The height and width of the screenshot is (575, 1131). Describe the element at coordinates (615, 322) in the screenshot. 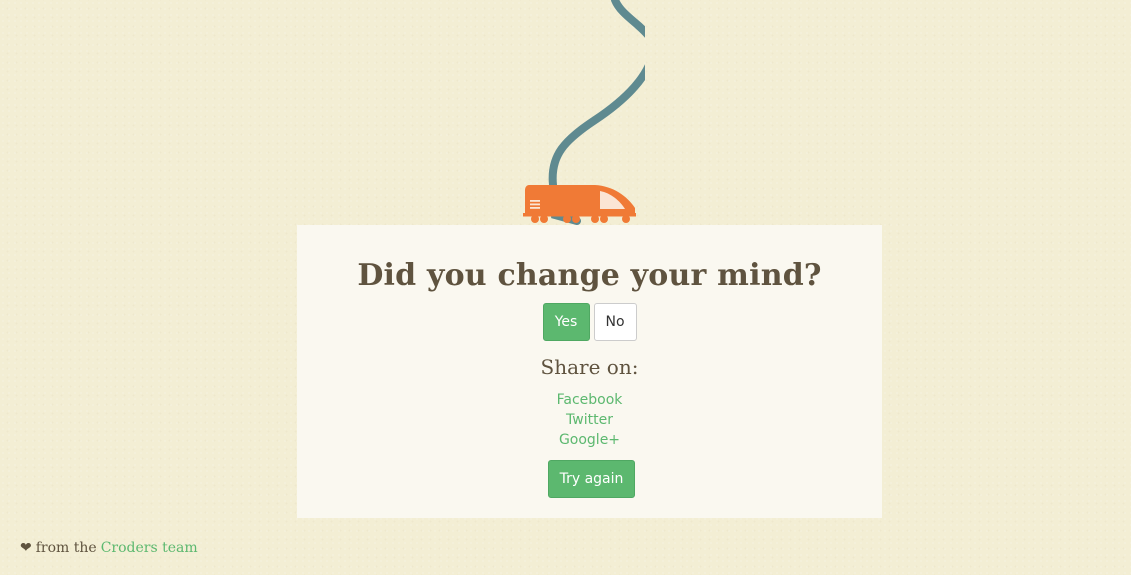

I see `no-button: No` at that location.